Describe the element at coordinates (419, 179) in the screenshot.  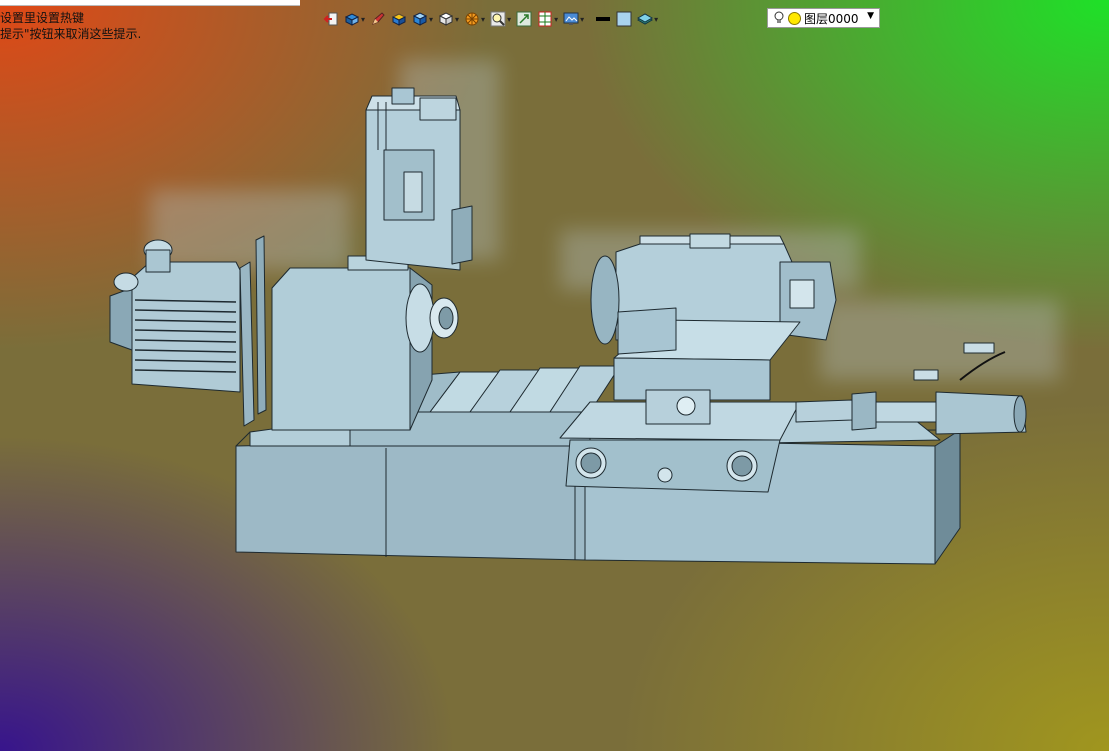
I see `vertical-slide` at that location.